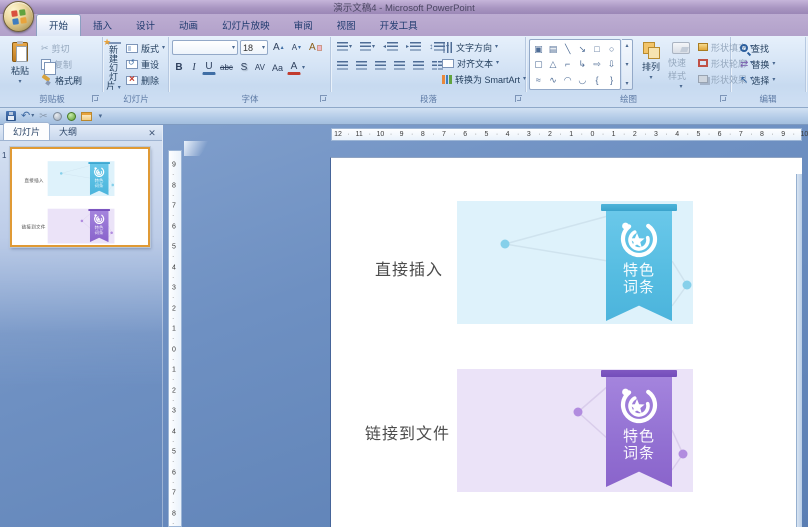  I want to click on text-direction-button: 文字方向 ▾, so click(484, 47).